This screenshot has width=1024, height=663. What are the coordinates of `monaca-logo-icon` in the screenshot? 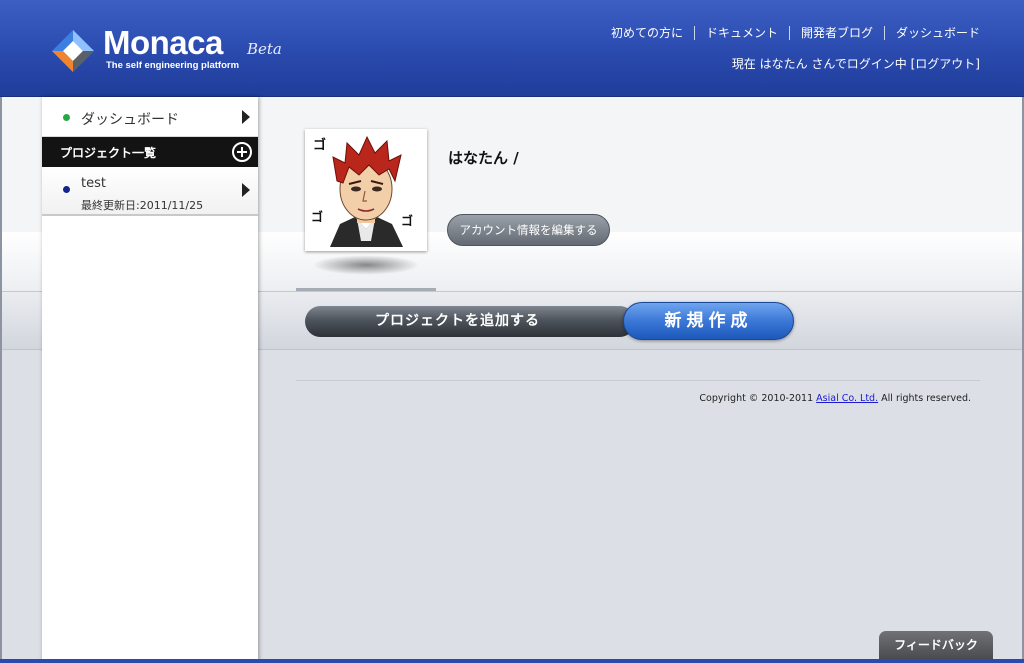 It's located at (73, 51).